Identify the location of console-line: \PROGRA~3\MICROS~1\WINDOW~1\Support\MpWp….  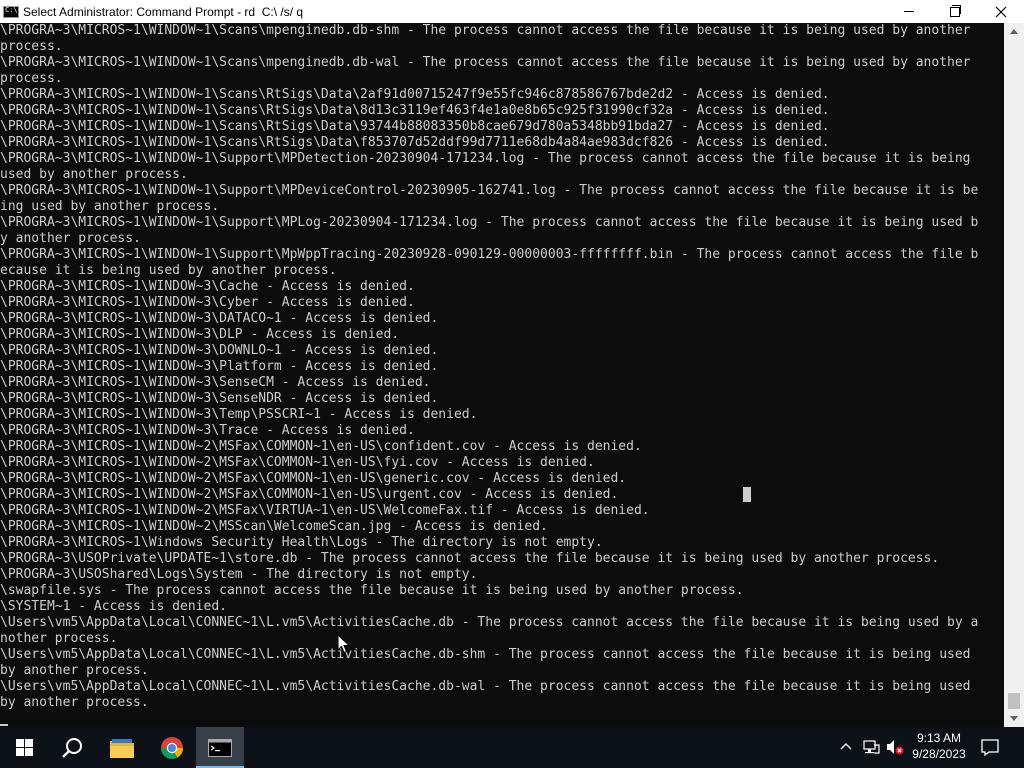
(489, 254).